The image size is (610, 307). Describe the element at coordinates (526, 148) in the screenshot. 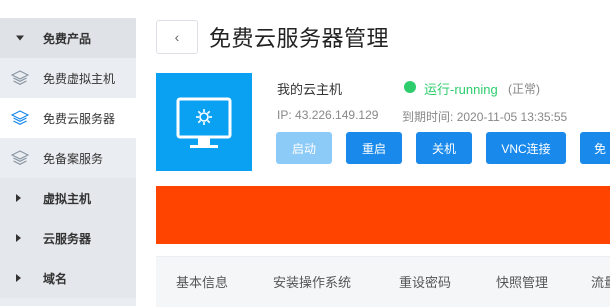

I see `vnc-connect-button: VNC连接` at that location.